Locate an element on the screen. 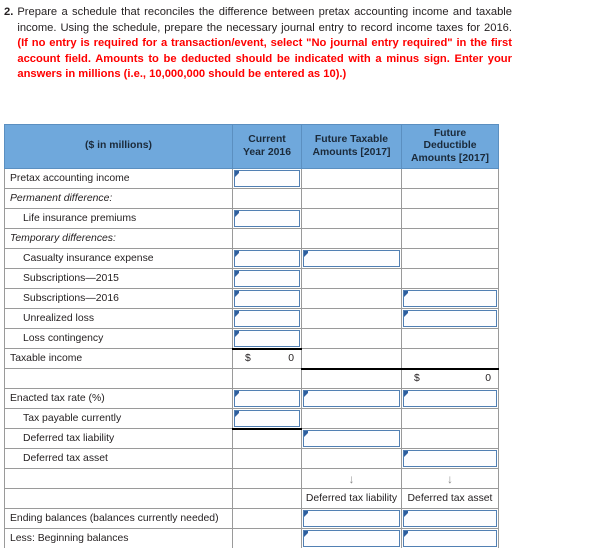 This screenshot has width=595, height=548. row-label-taxable-income: Taxable income is located at coordinates (118, 358).